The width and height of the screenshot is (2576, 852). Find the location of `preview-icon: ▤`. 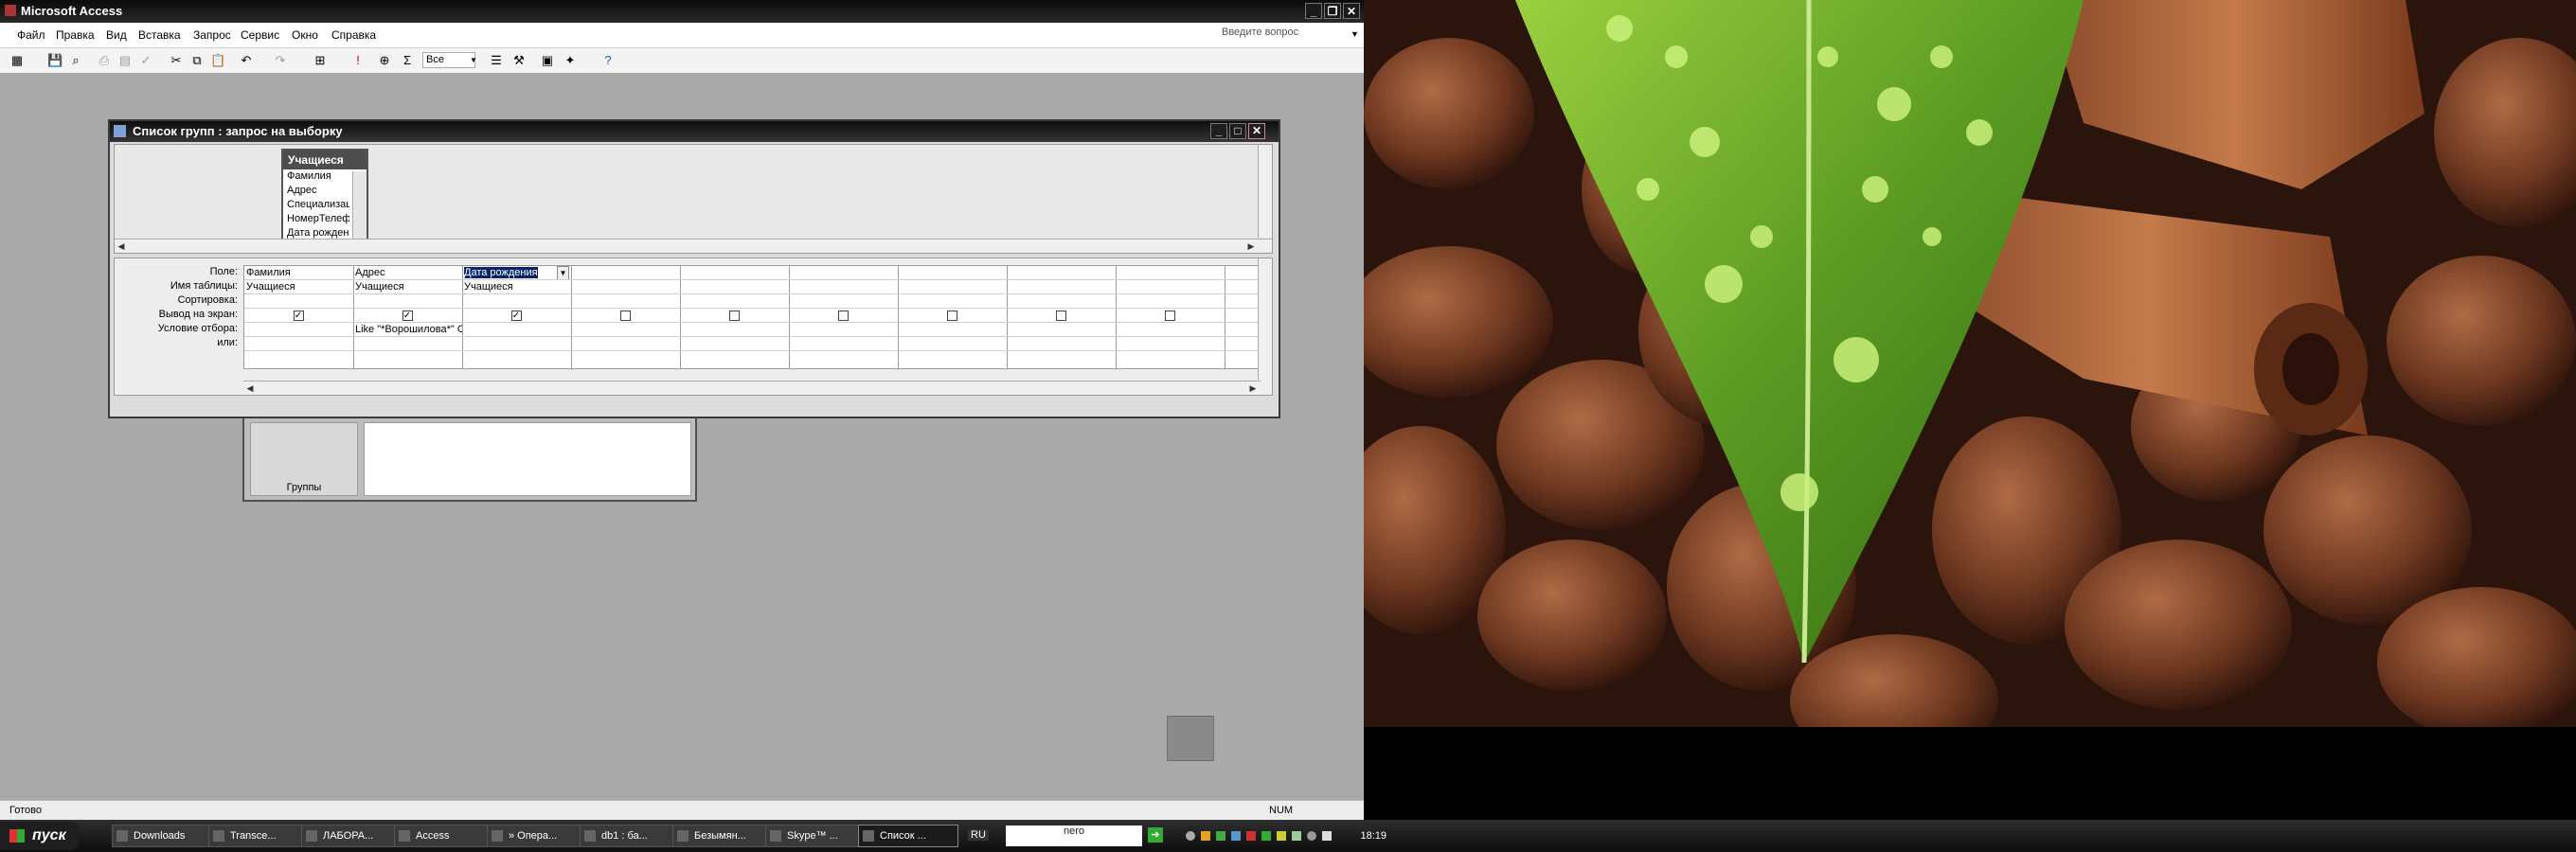

preview-icon: ▤ is located at coordinates (125, 60).